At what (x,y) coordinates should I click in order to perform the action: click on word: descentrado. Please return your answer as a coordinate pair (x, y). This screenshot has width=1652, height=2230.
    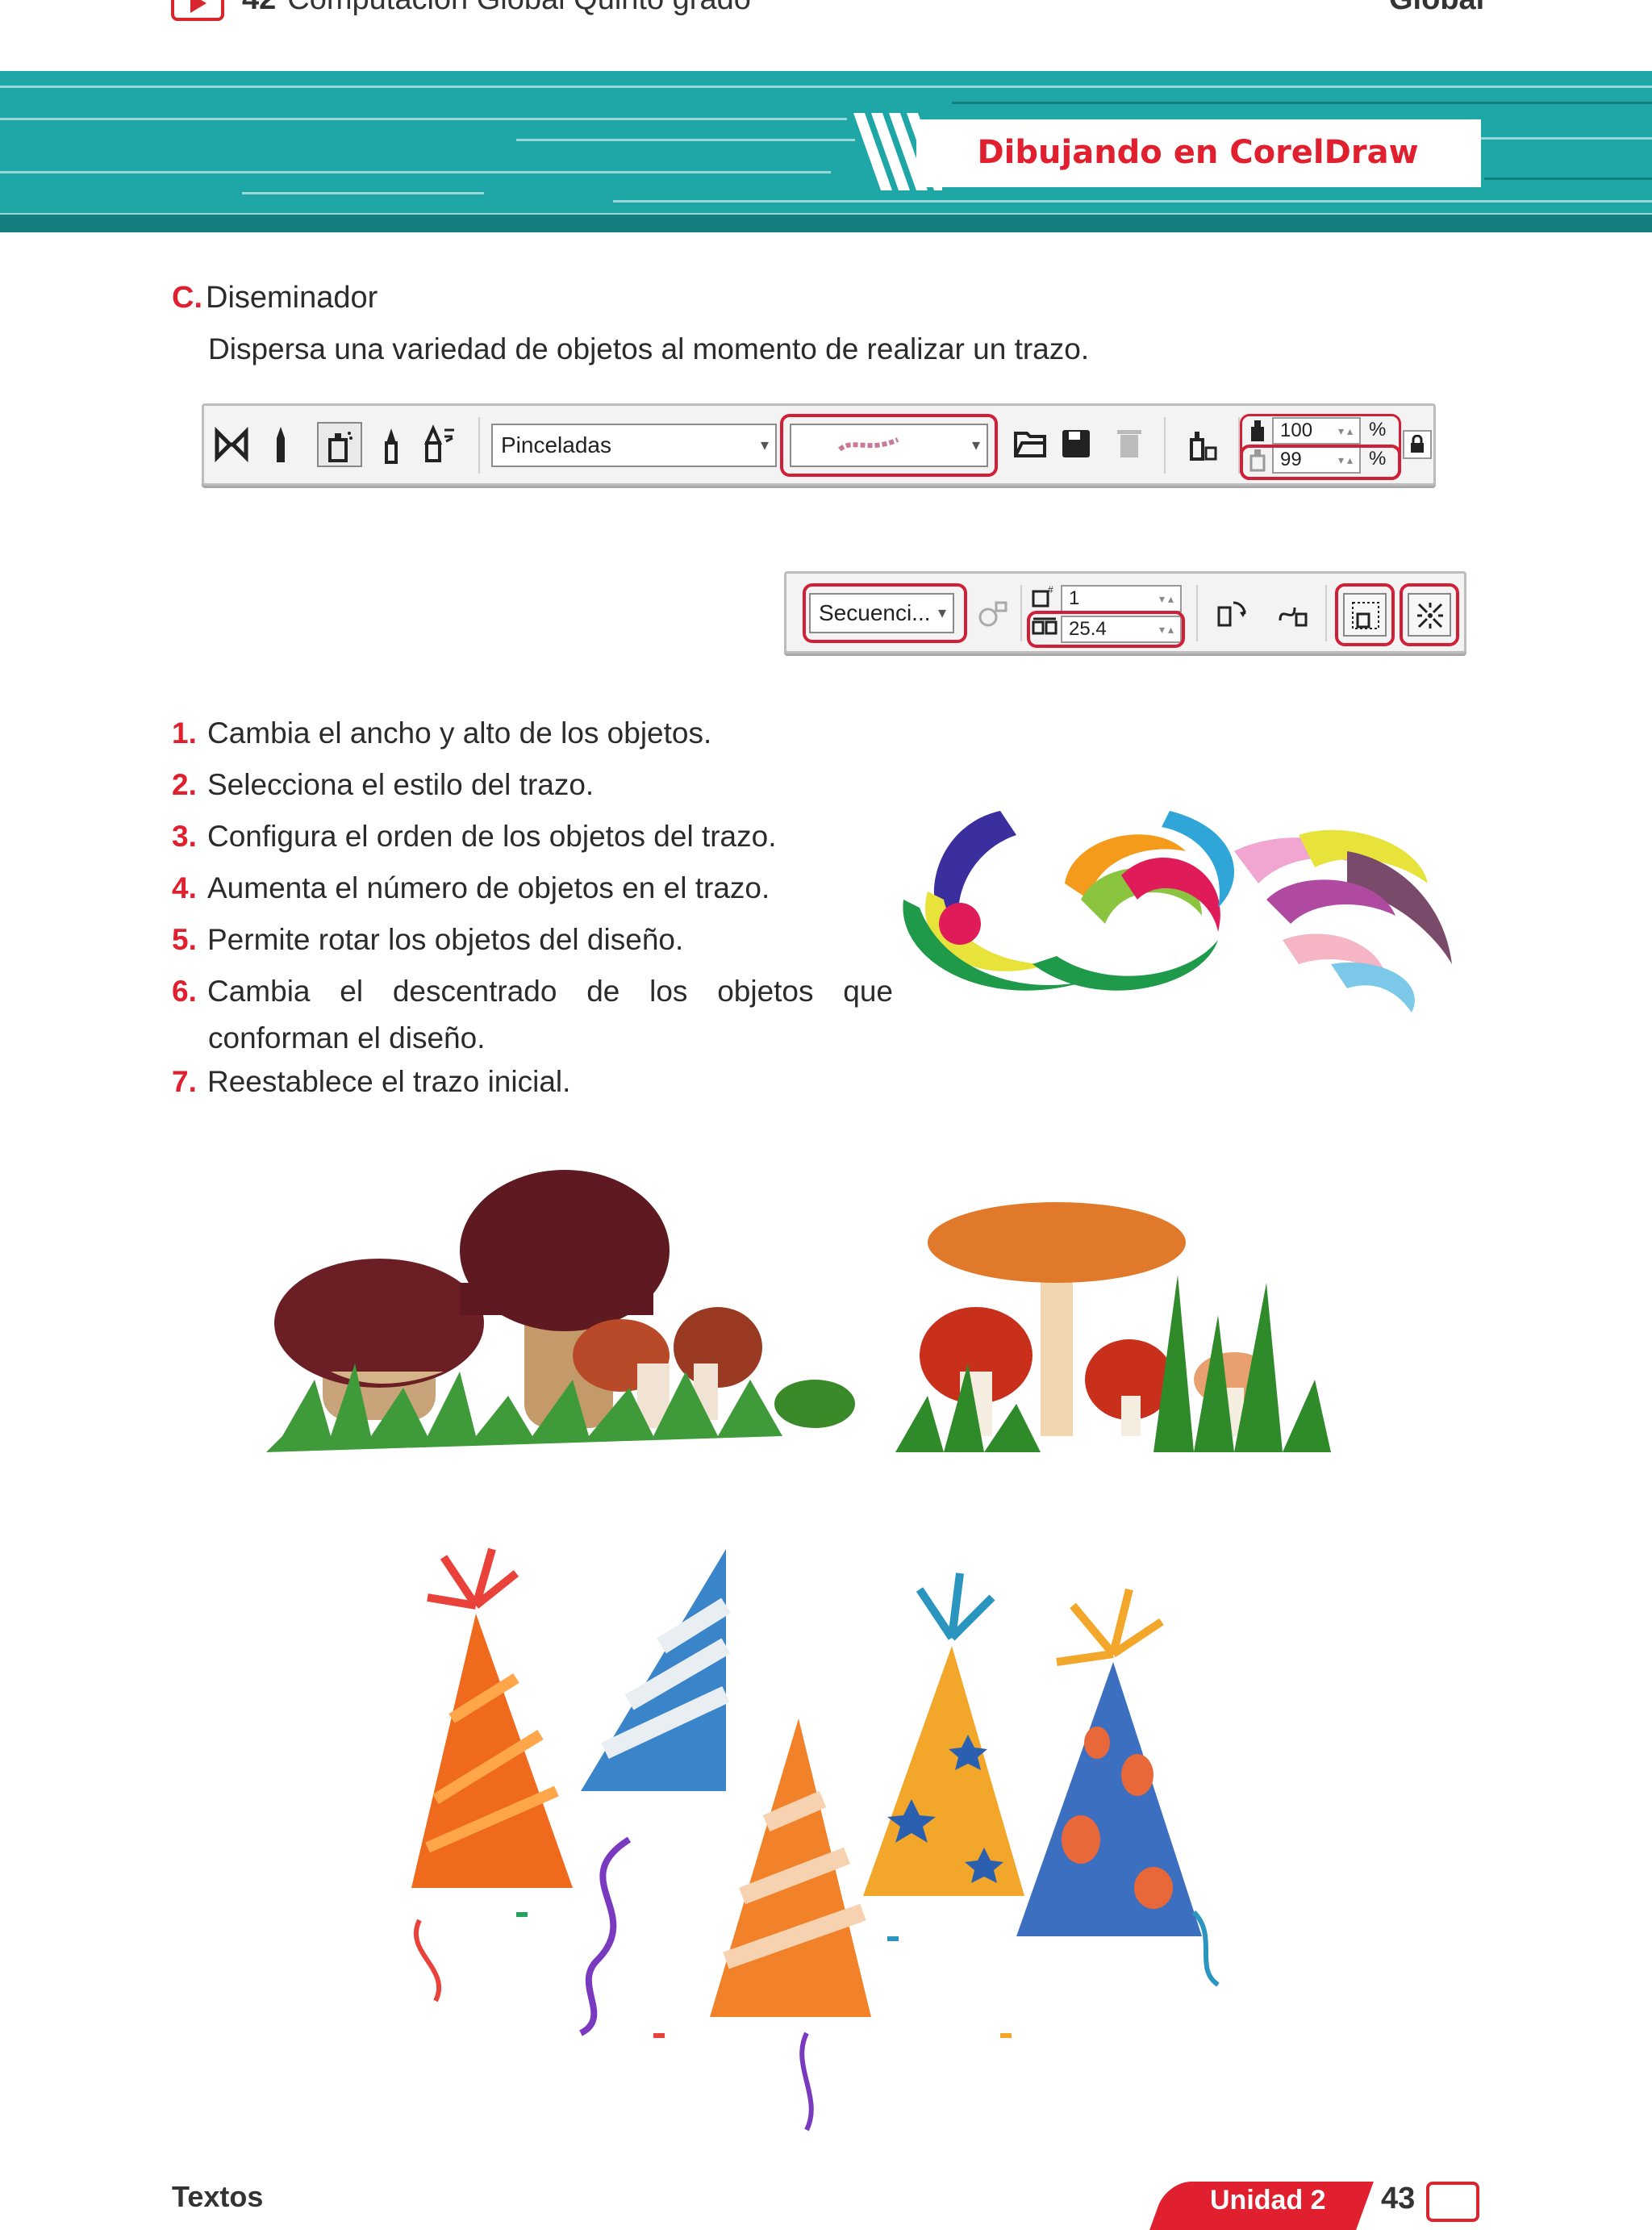
    Looking at the image, I should click on (475, 991).